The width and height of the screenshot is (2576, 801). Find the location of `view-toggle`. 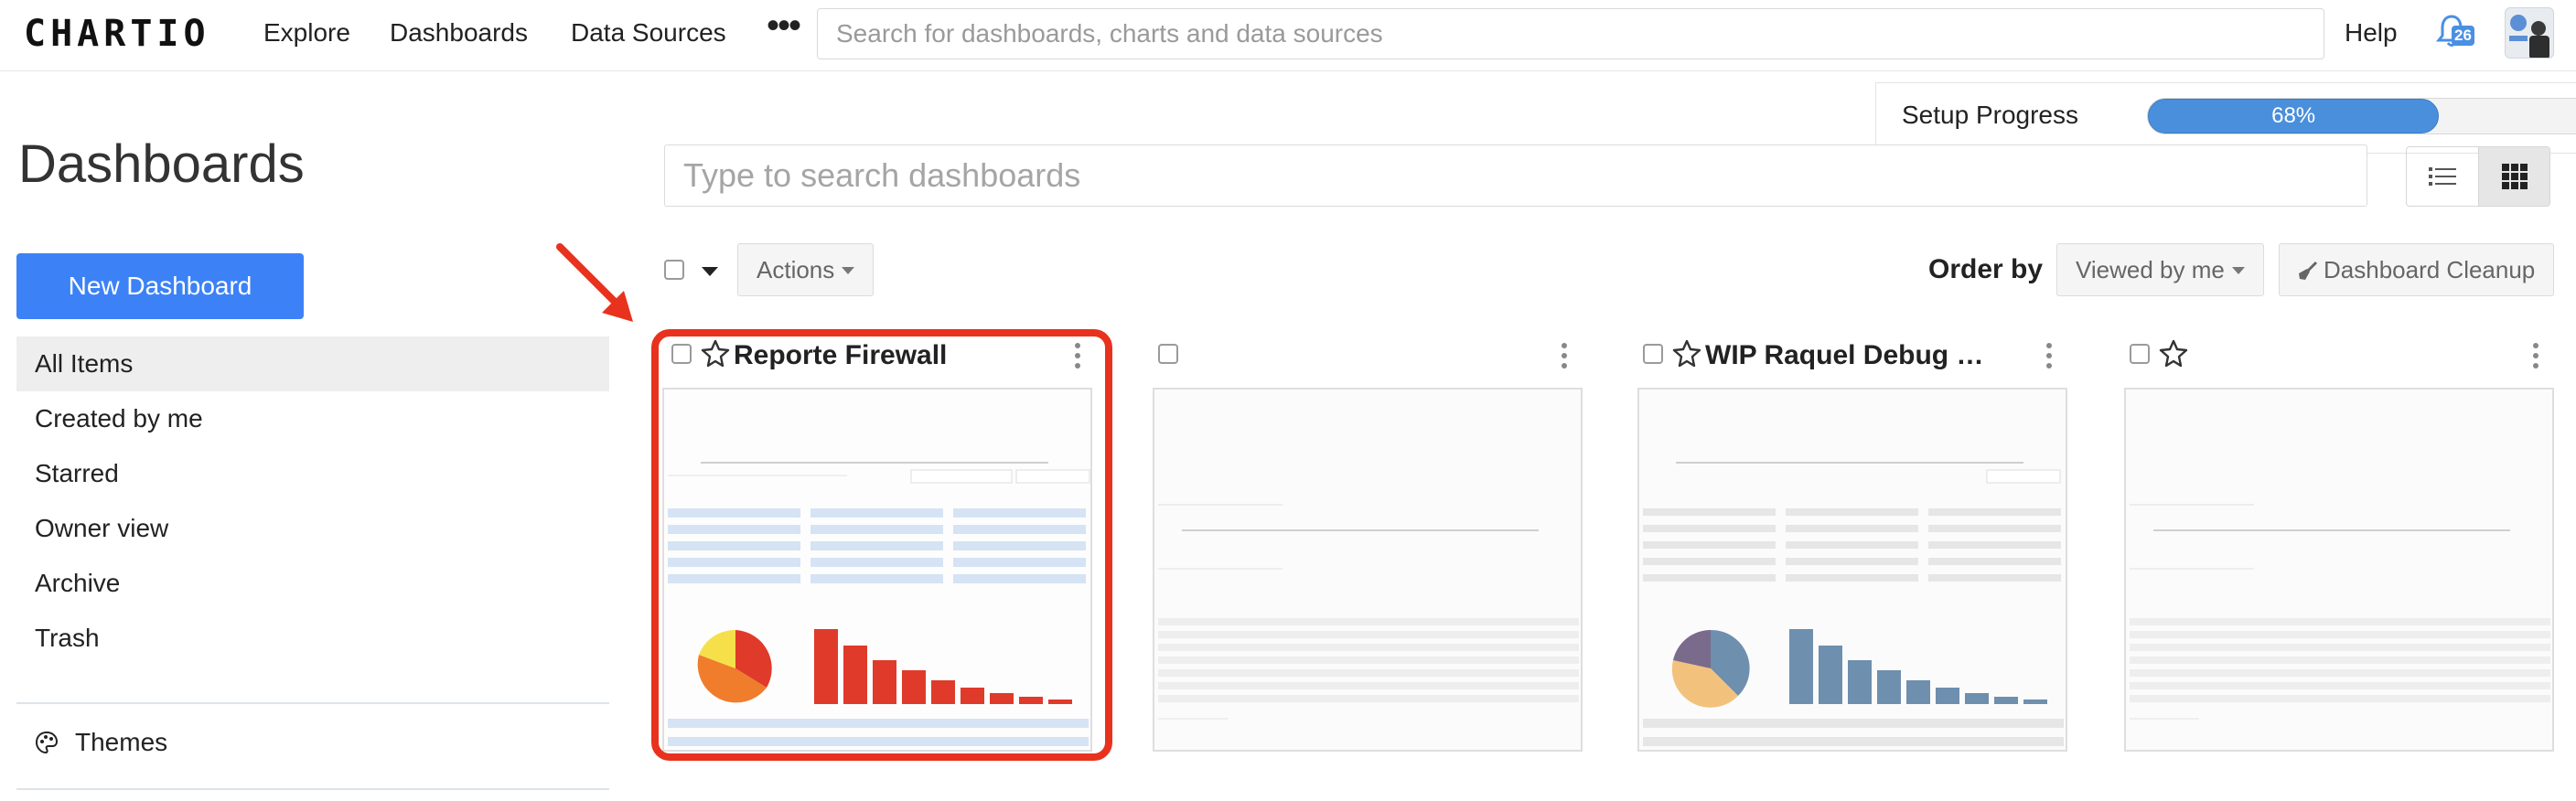

view-toggle is located at coordinates (2478, 176).